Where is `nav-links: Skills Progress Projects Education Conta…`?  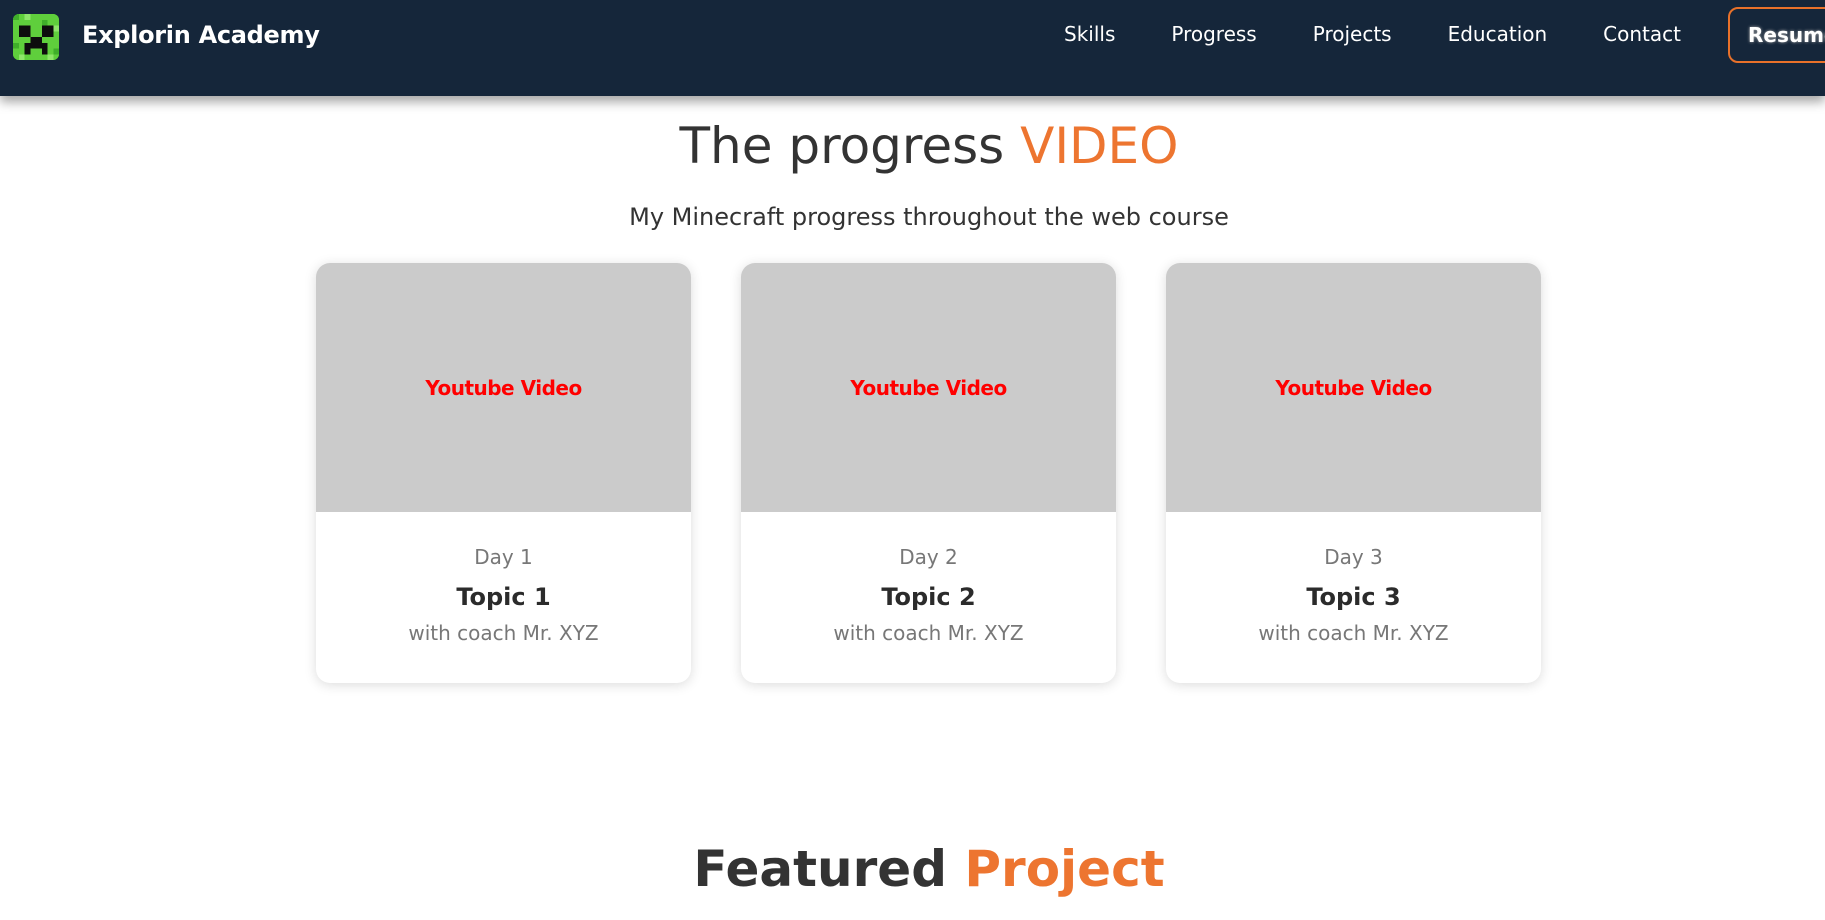
nav-links: Skills Progress Projects Education Conta… is located at coordinates (1400, 34).